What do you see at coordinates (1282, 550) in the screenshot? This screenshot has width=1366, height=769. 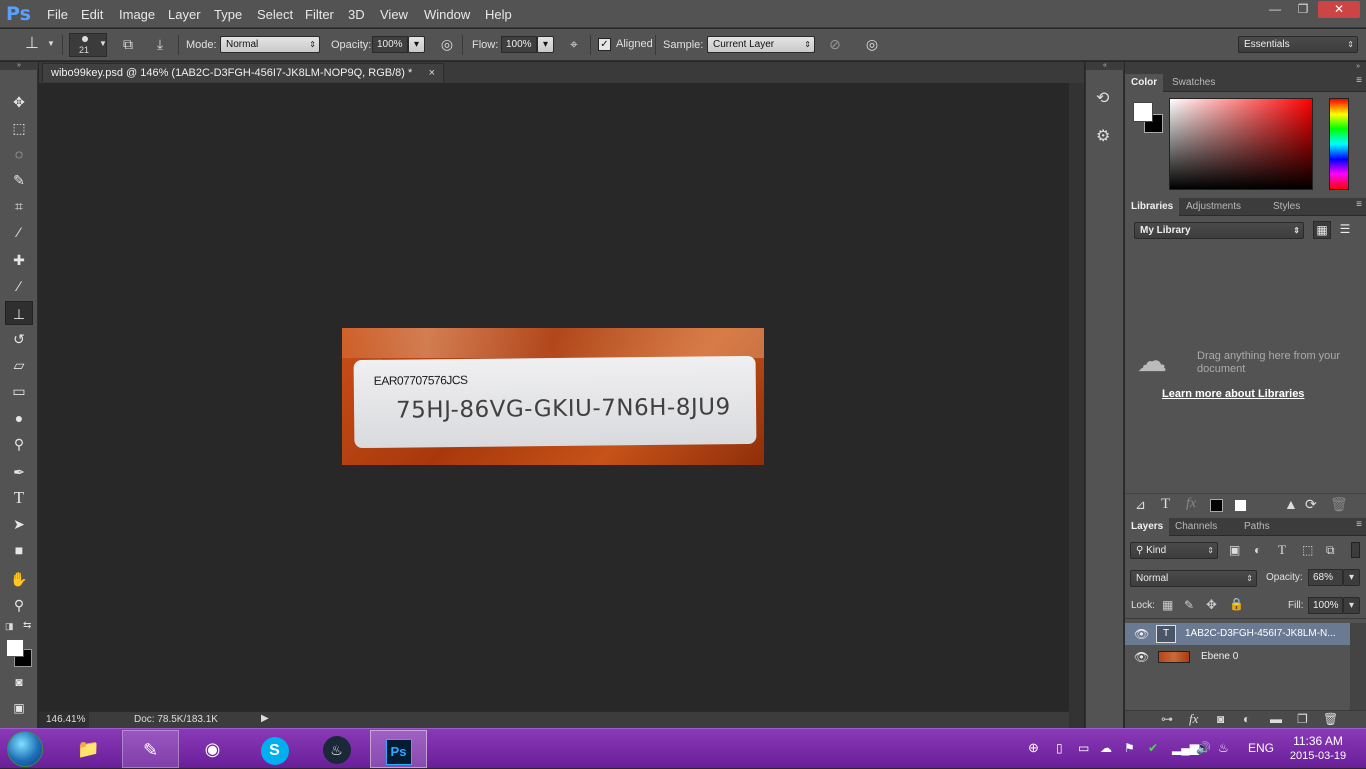 I see `type-layer-filter-icon: T` at bounding box center [1282, 550].